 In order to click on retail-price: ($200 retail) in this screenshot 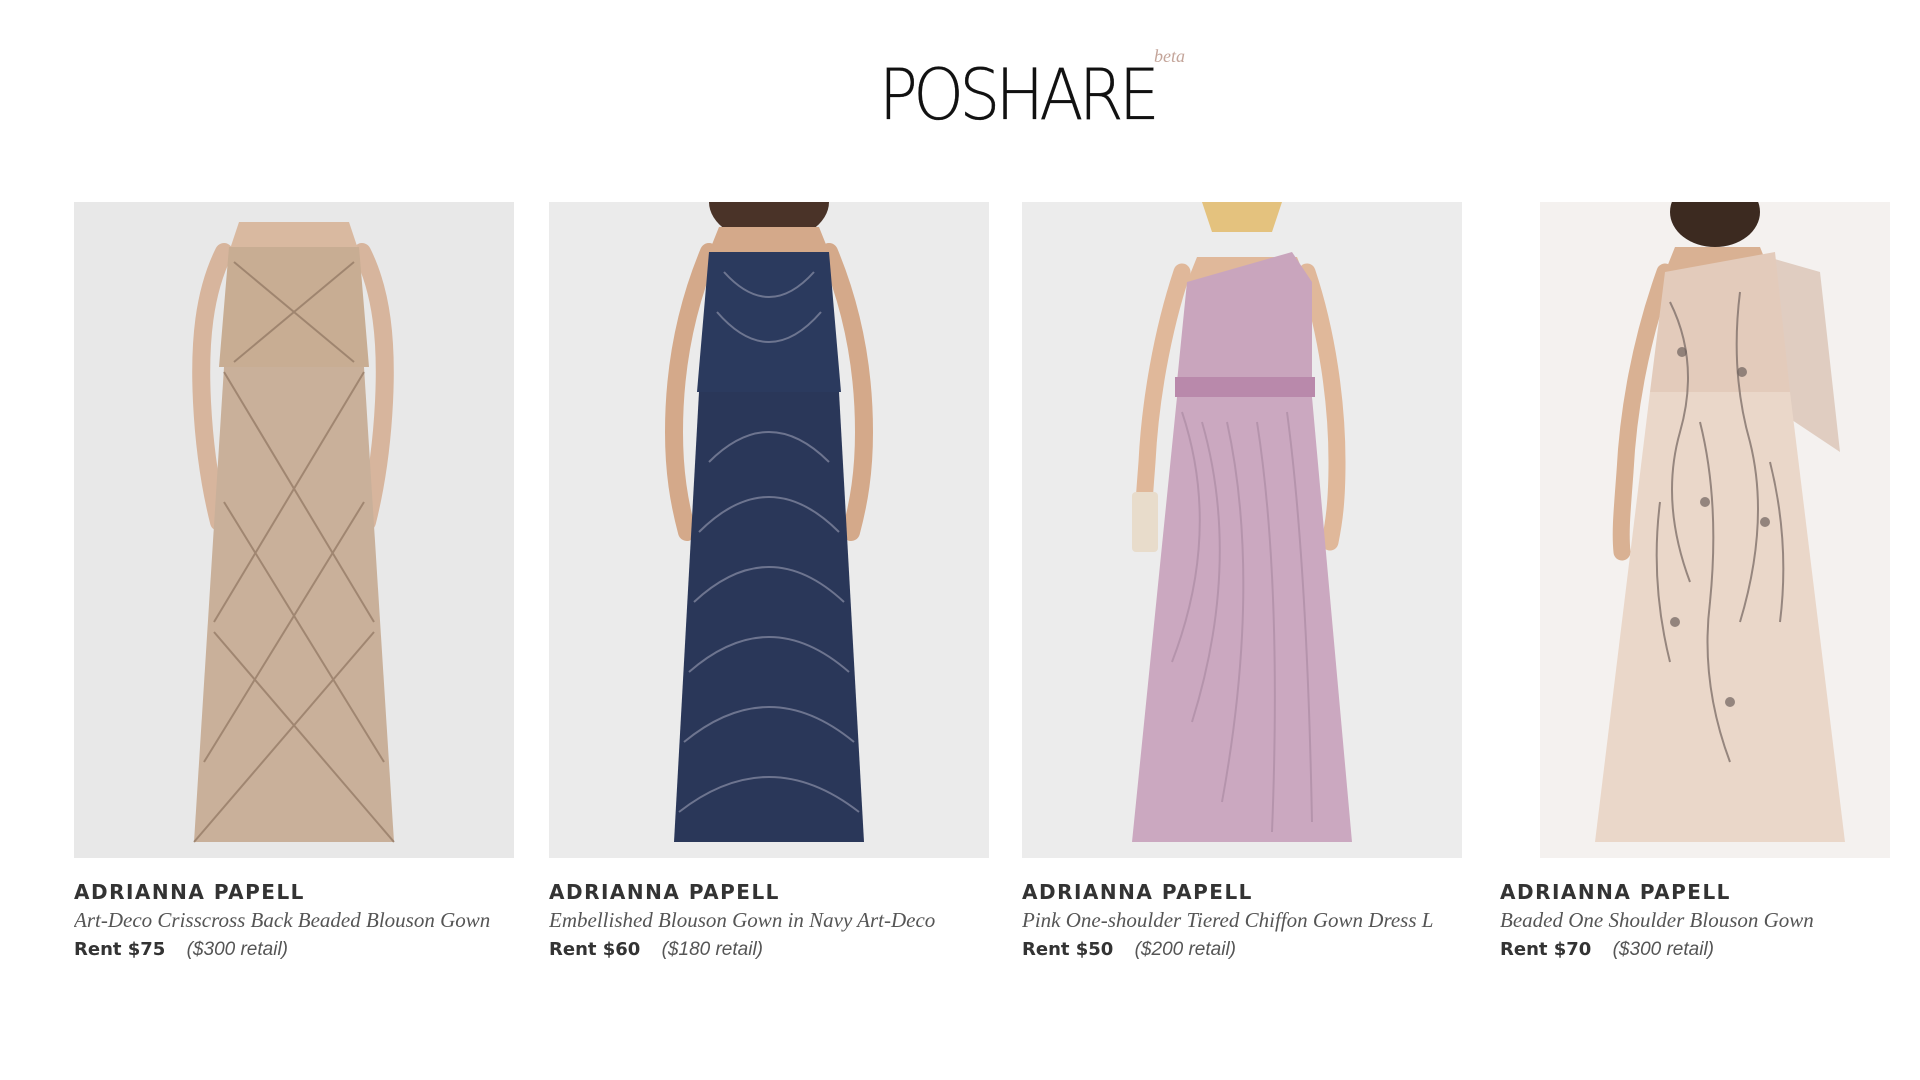, I will do `click(1185, 949)`.